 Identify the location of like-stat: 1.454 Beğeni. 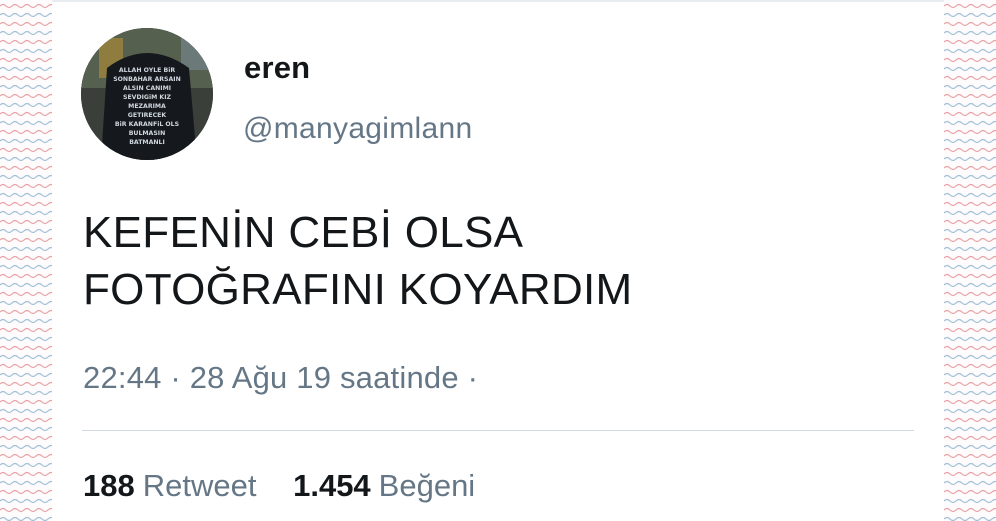
(384, 486).